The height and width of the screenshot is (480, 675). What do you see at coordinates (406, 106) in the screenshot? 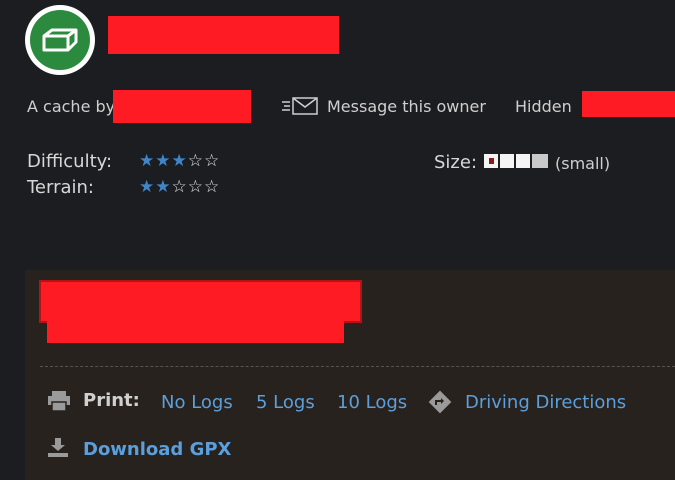
I see `message-owner-link: Message this owner` at bounding box center [406, 106].